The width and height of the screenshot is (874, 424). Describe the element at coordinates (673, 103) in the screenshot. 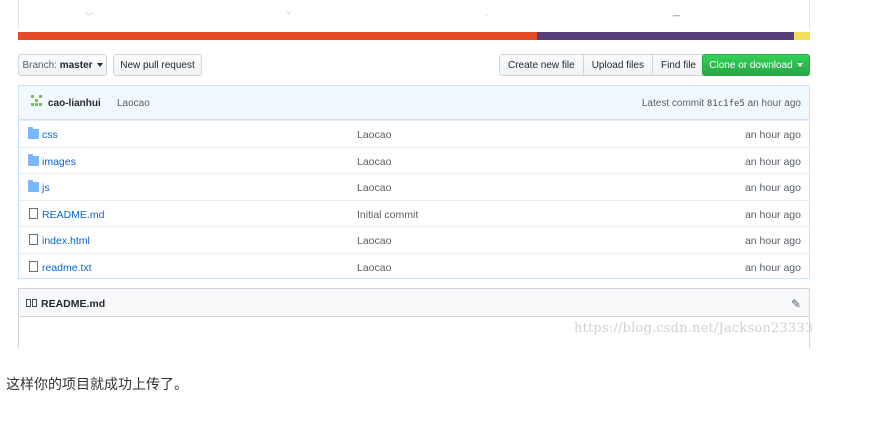

I see `latest-commit-label: Latest commit` at that location.